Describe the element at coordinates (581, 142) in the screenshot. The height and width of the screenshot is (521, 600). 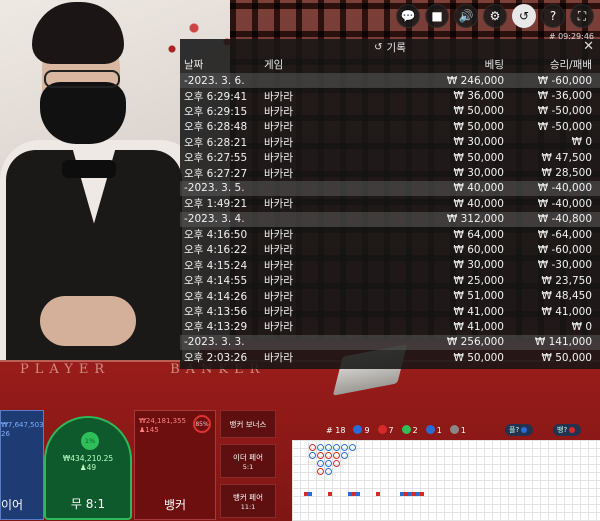
I see `history-cell-c4: ₩ 0` at that location.